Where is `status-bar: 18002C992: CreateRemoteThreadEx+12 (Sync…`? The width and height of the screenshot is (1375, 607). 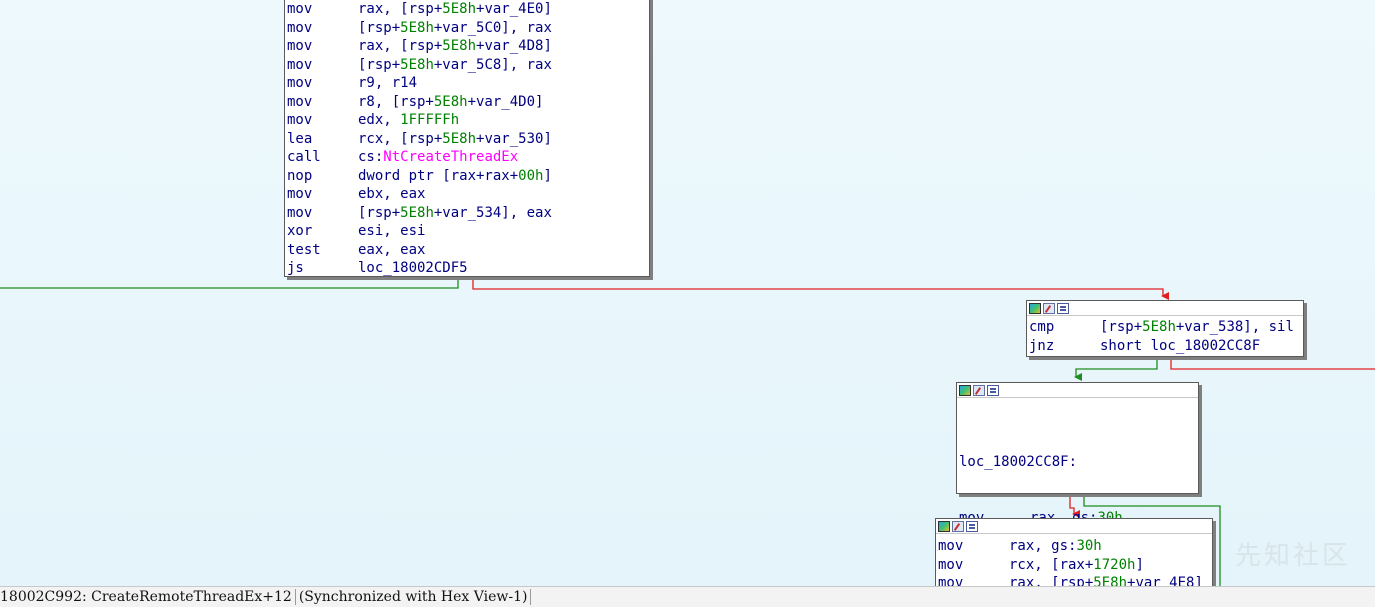 status-bar: 18002C992: CreateRemoteThreadEx+12 (Sync… is located at coordinates (687, 596).